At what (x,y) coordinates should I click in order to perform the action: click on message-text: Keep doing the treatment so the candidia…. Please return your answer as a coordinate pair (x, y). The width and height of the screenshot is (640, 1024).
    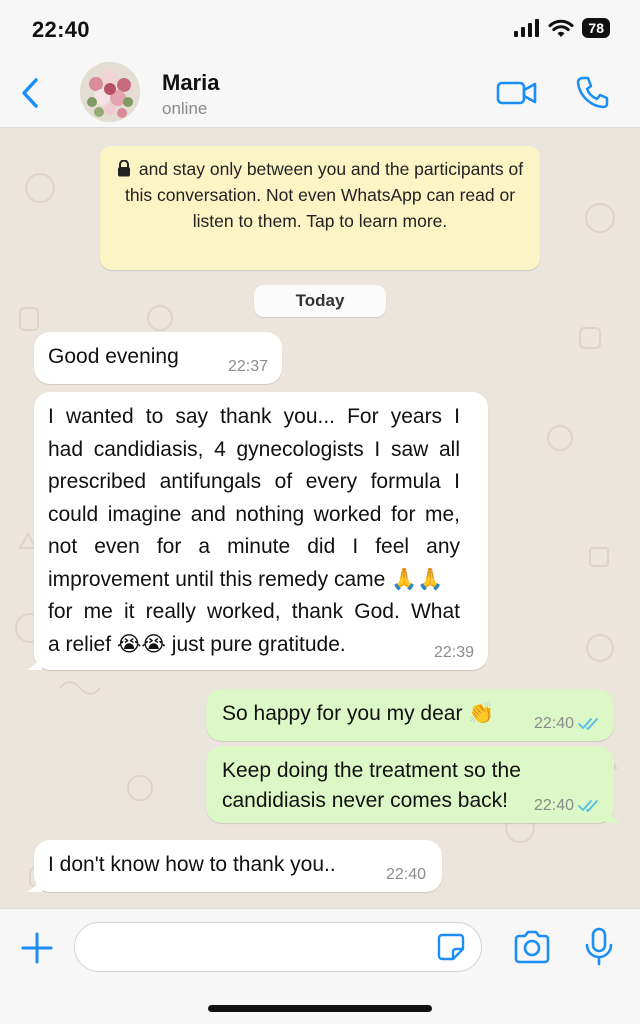
    Looking at the image, I should click on (371, 786).